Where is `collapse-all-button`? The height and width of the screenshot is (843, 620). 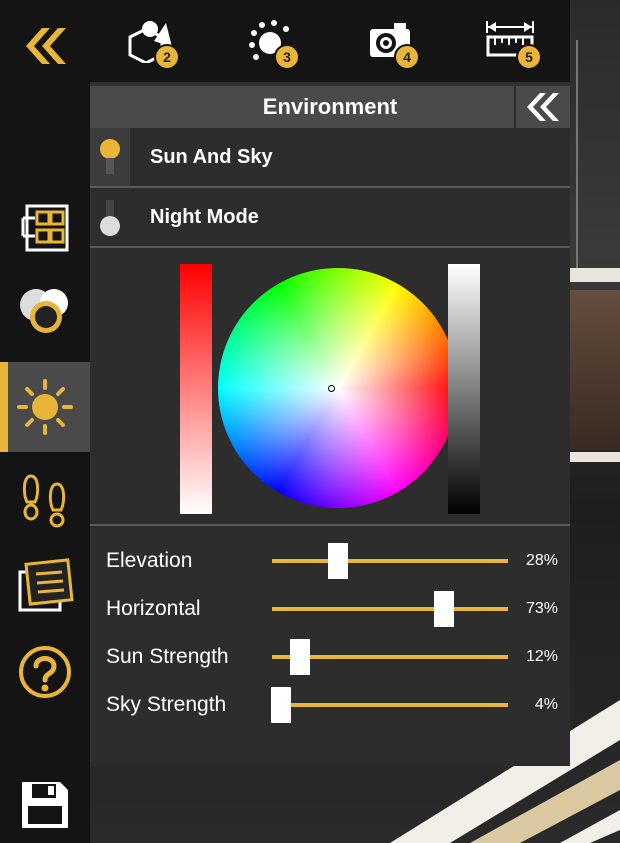 collapse-all-button is located at coordinates (45, 46).